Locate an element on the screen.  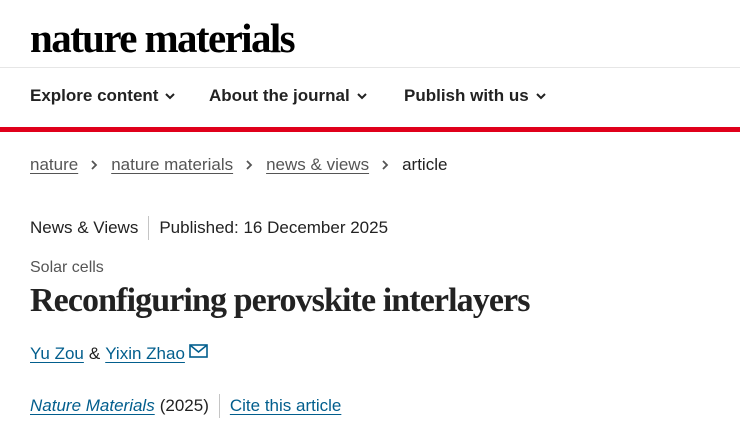
nav-publish-with-us: Publish with us is located at coordinates (475, 96).